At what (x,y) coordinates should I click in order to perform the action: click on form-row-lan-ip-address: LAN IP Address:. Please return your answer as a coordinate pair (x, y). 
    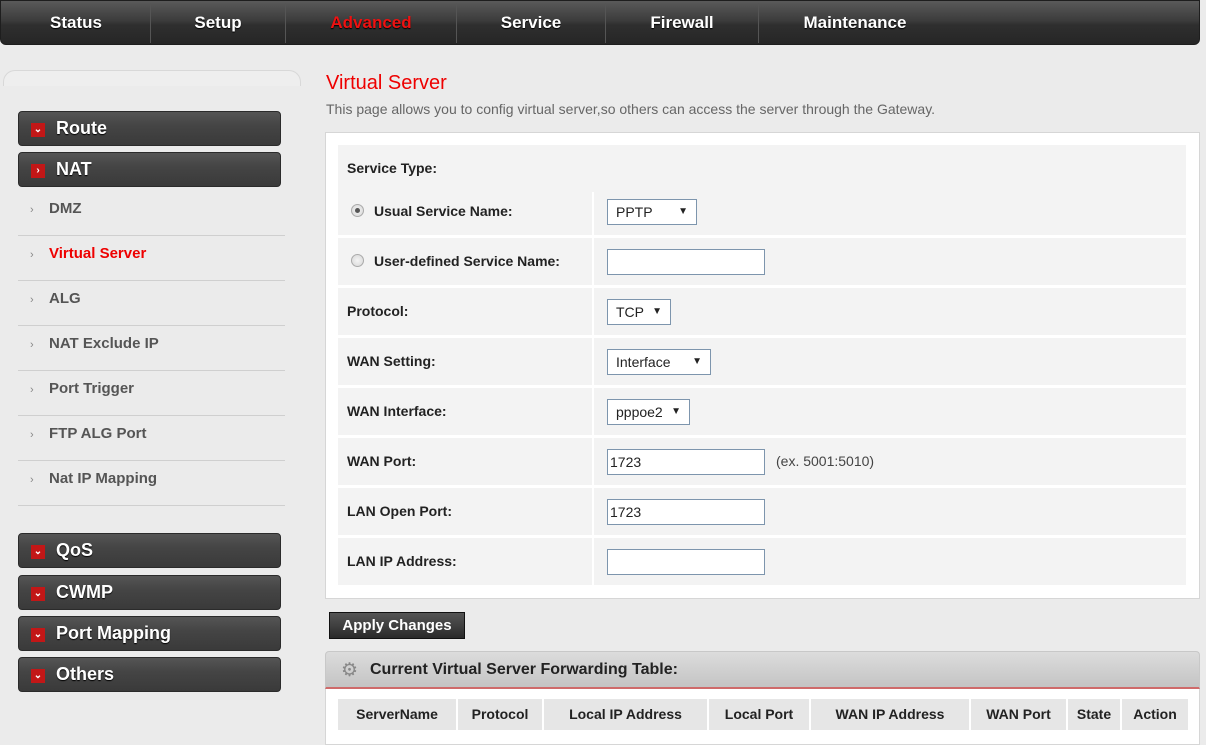
    Looking at the image, I should click on (762, 561).